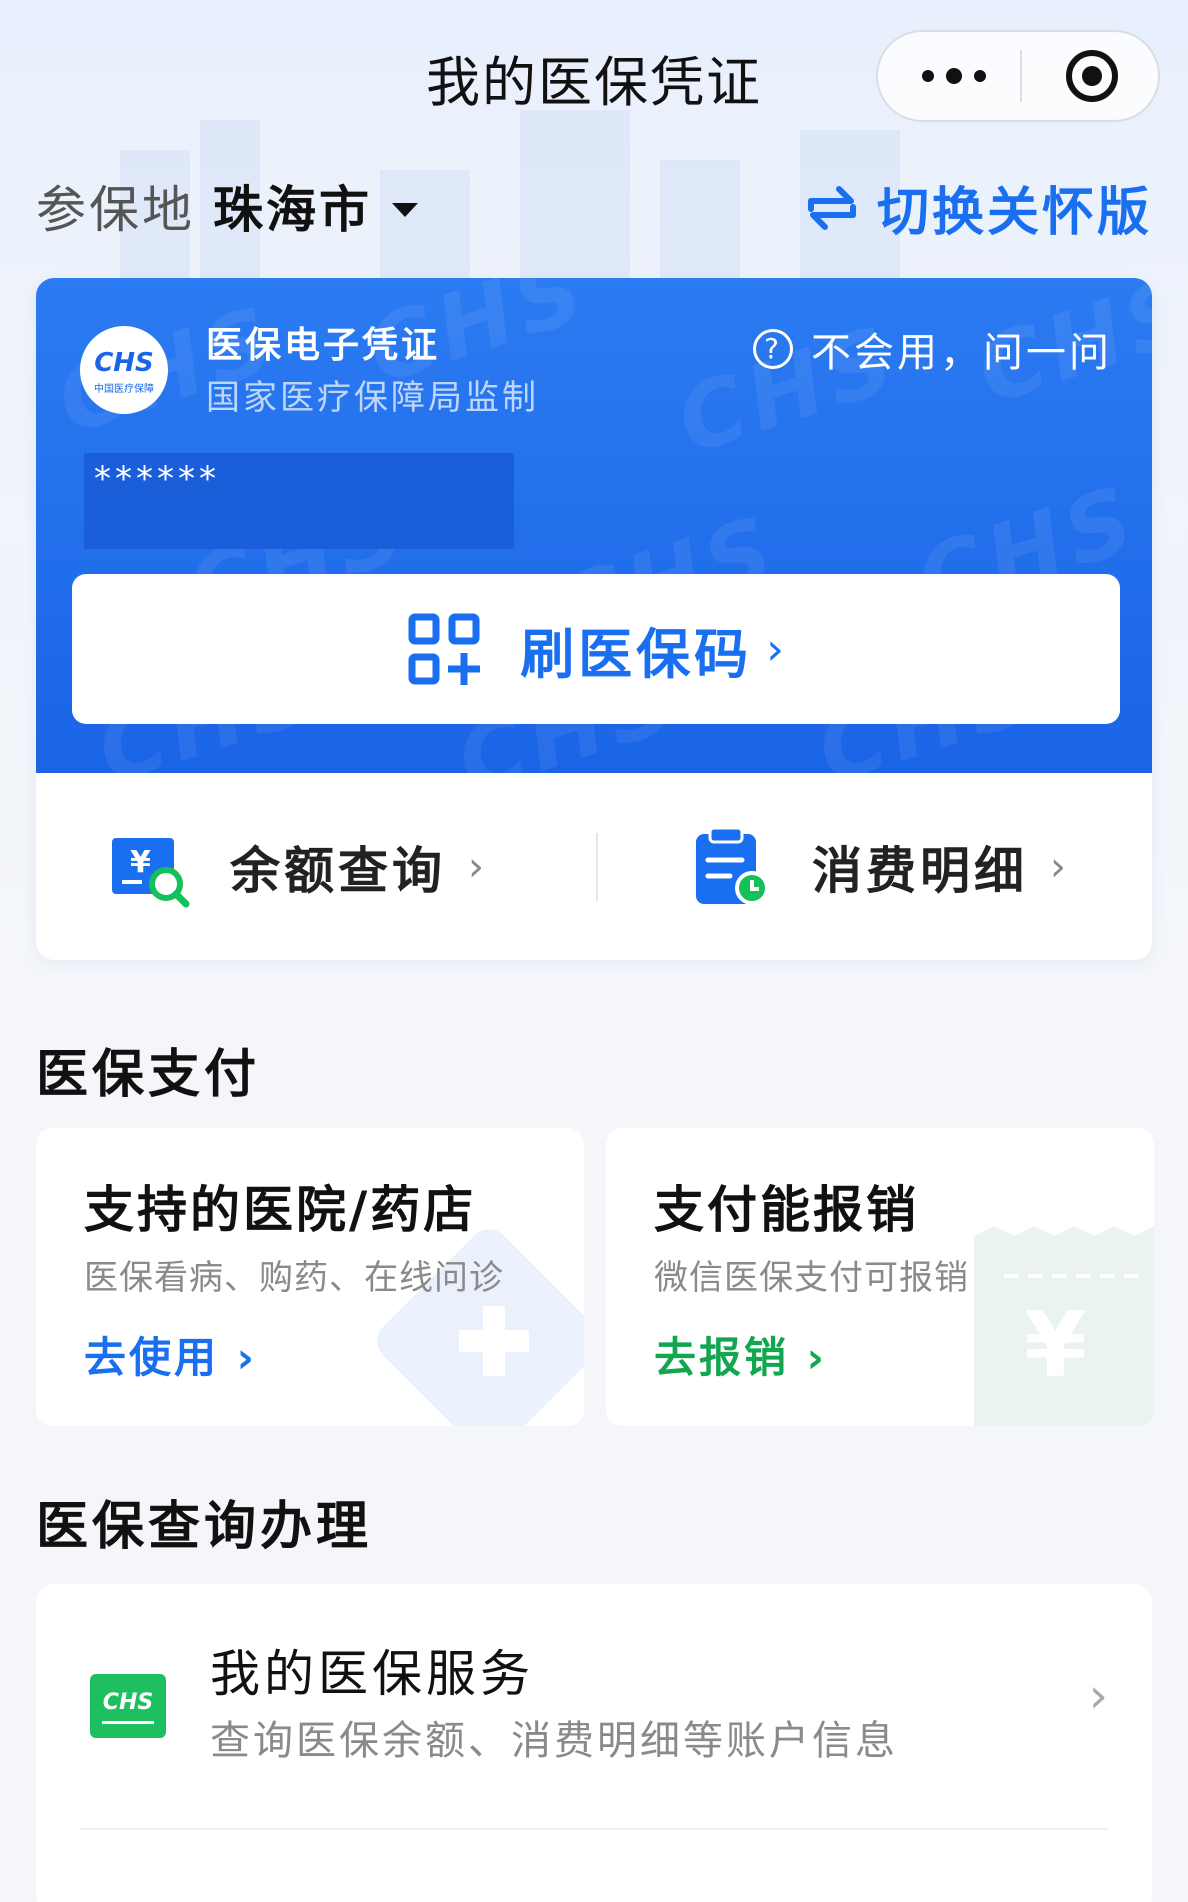 Image resolution: width=1188 pixels, height=1902 pixels. I want to click on card-actions: ¥ 余额查询 › 消费明细 ›, so click(594, 866).